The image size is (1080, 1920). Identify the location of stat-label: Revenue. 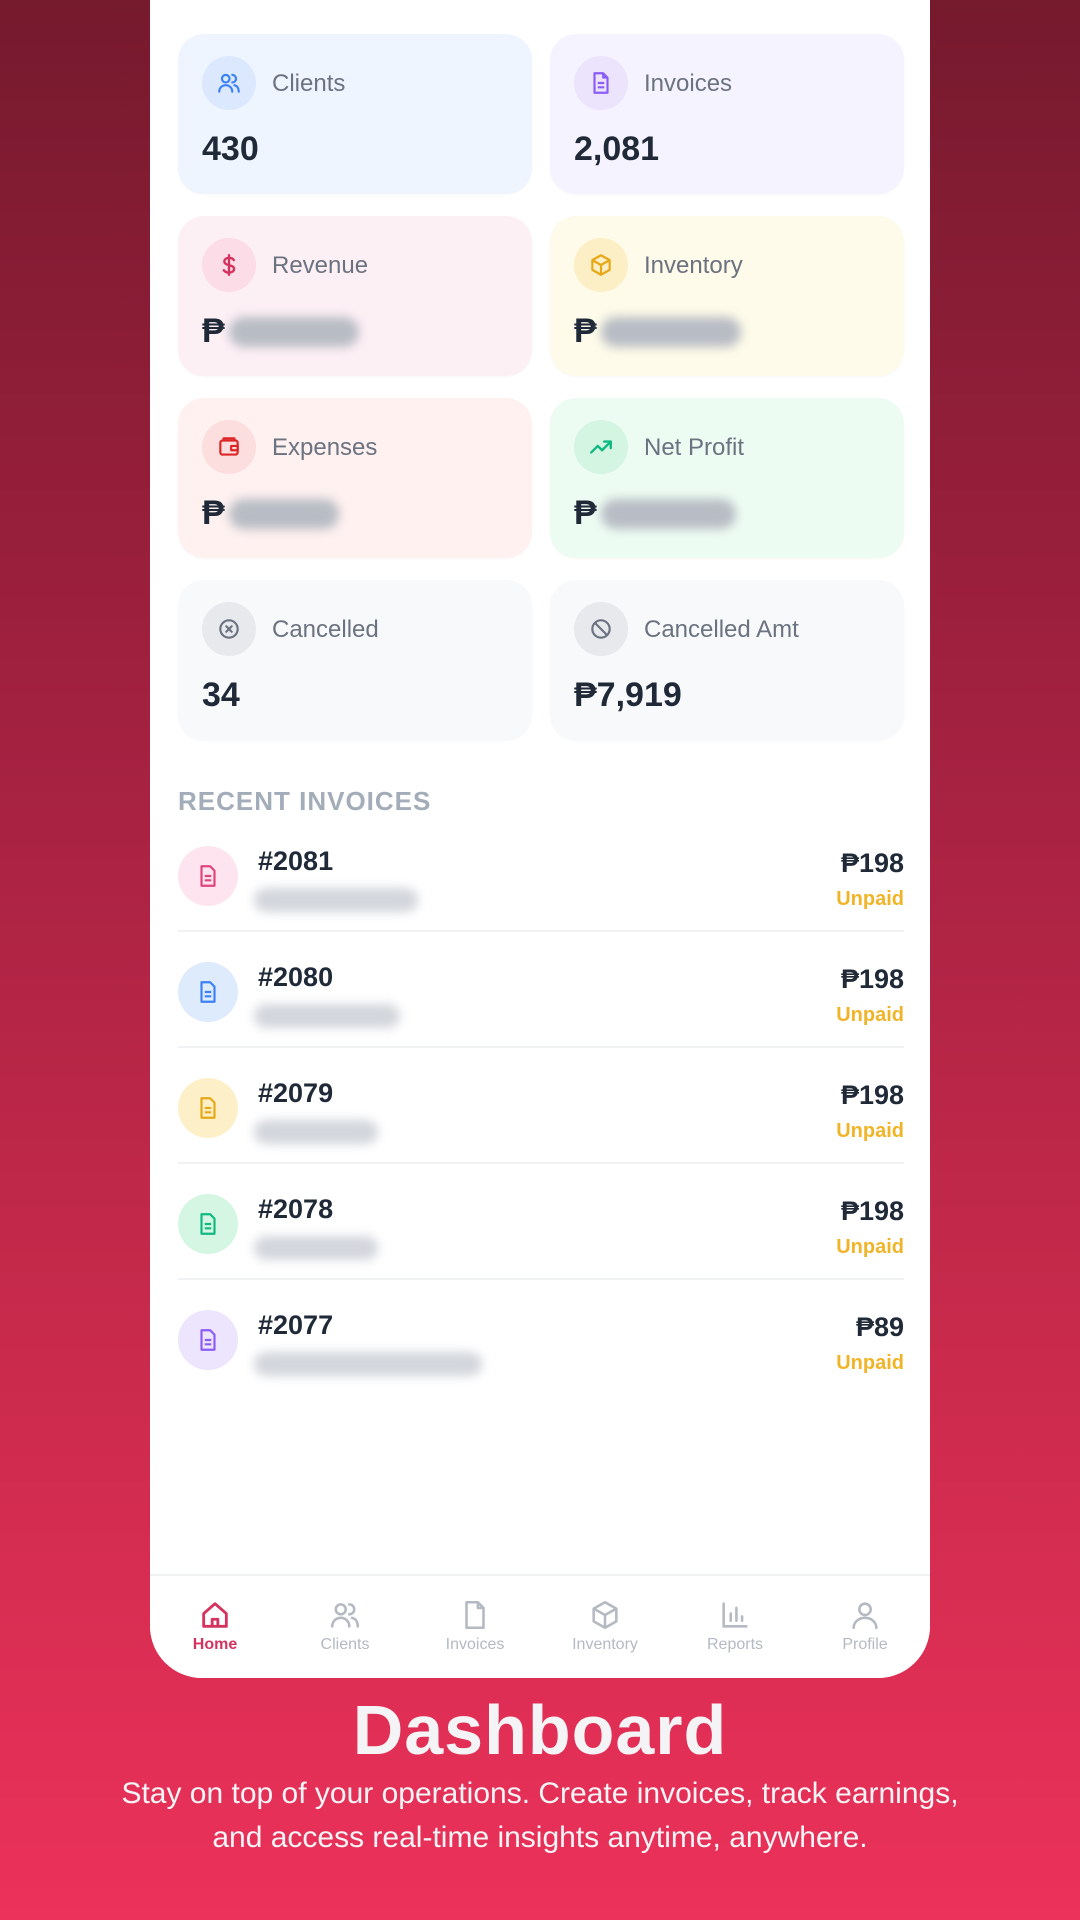
(320, 265).